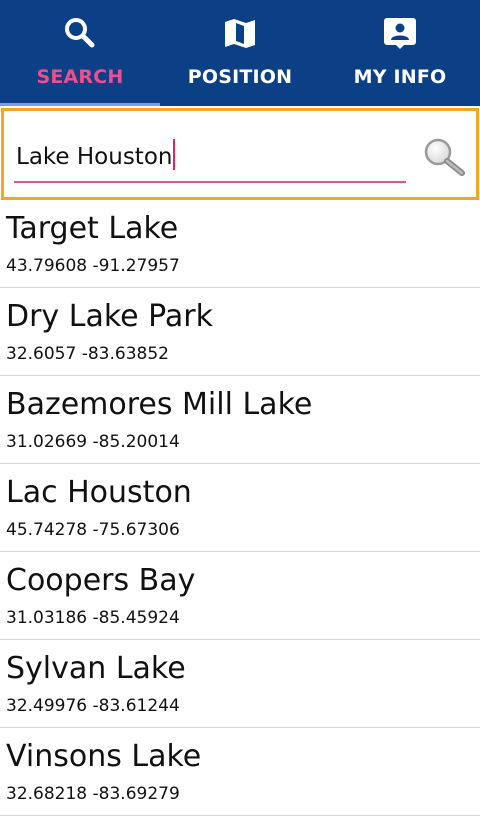 The width and height of the screenshot is (480, 816). I want to click on list-item: Dry Lake Park 32.6057 -83.63852, so click(240, 332).